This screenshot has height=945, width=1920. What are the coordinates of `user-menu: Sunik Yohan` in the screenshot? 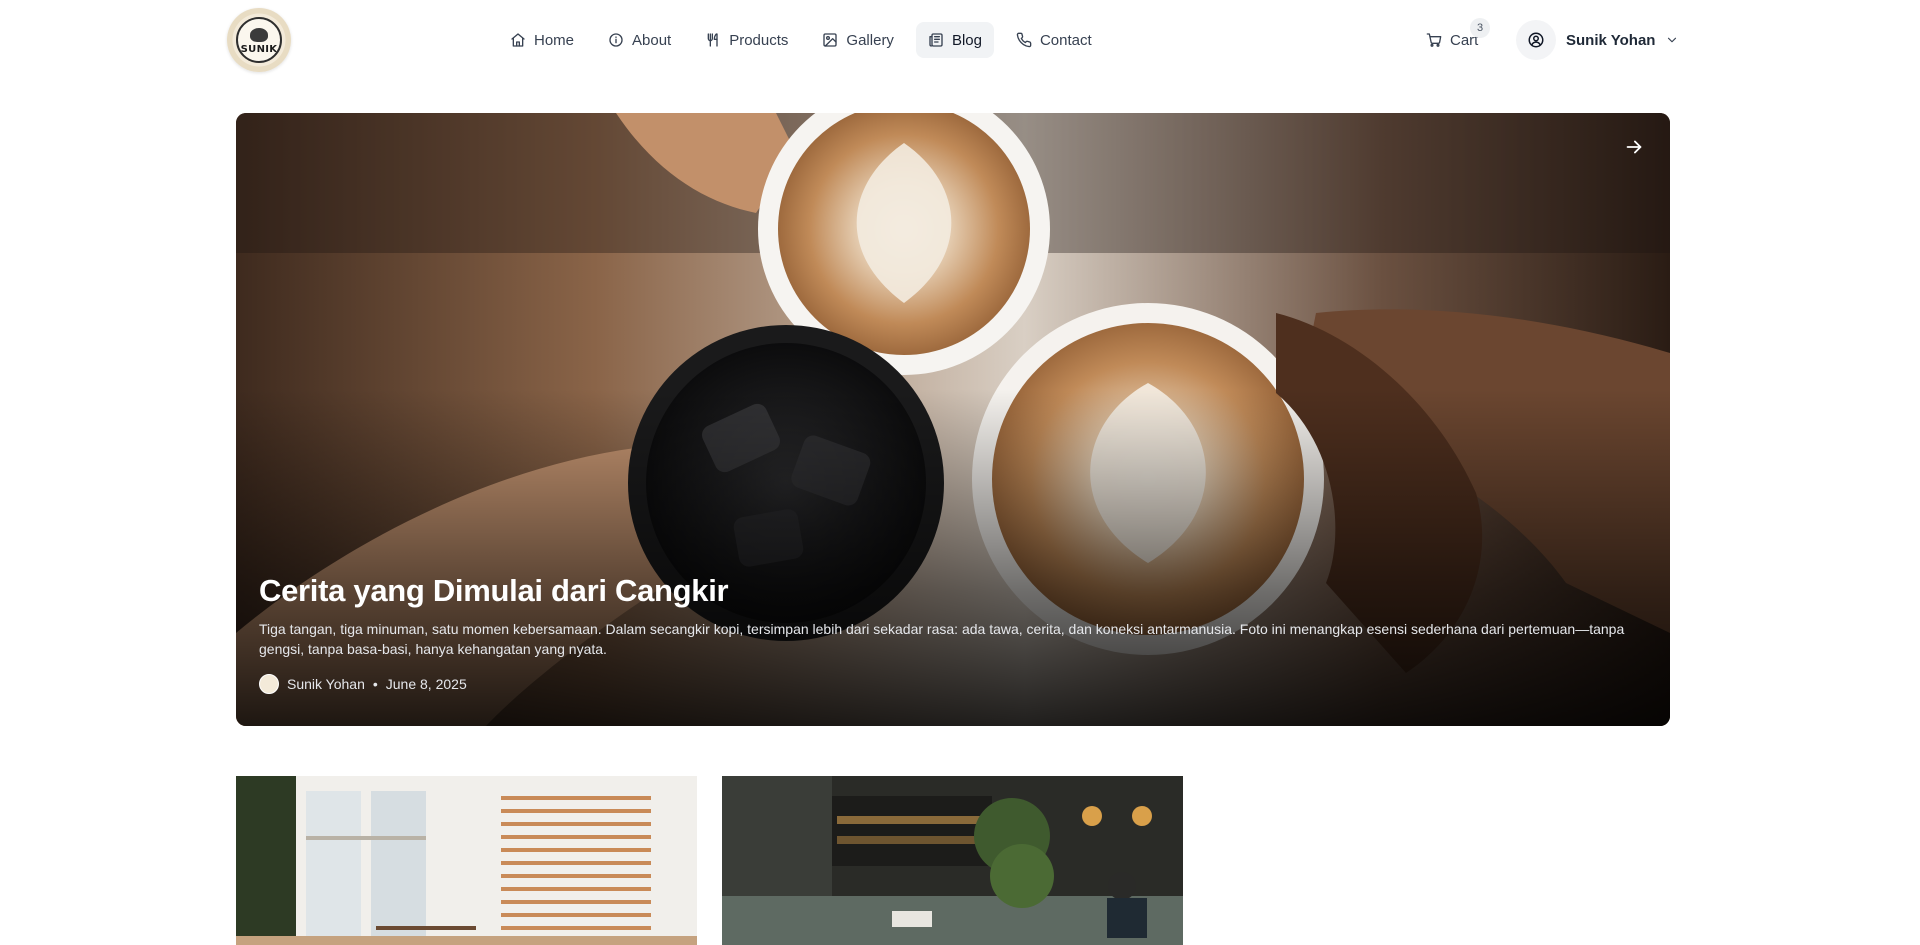 It's located at (1597, 40).